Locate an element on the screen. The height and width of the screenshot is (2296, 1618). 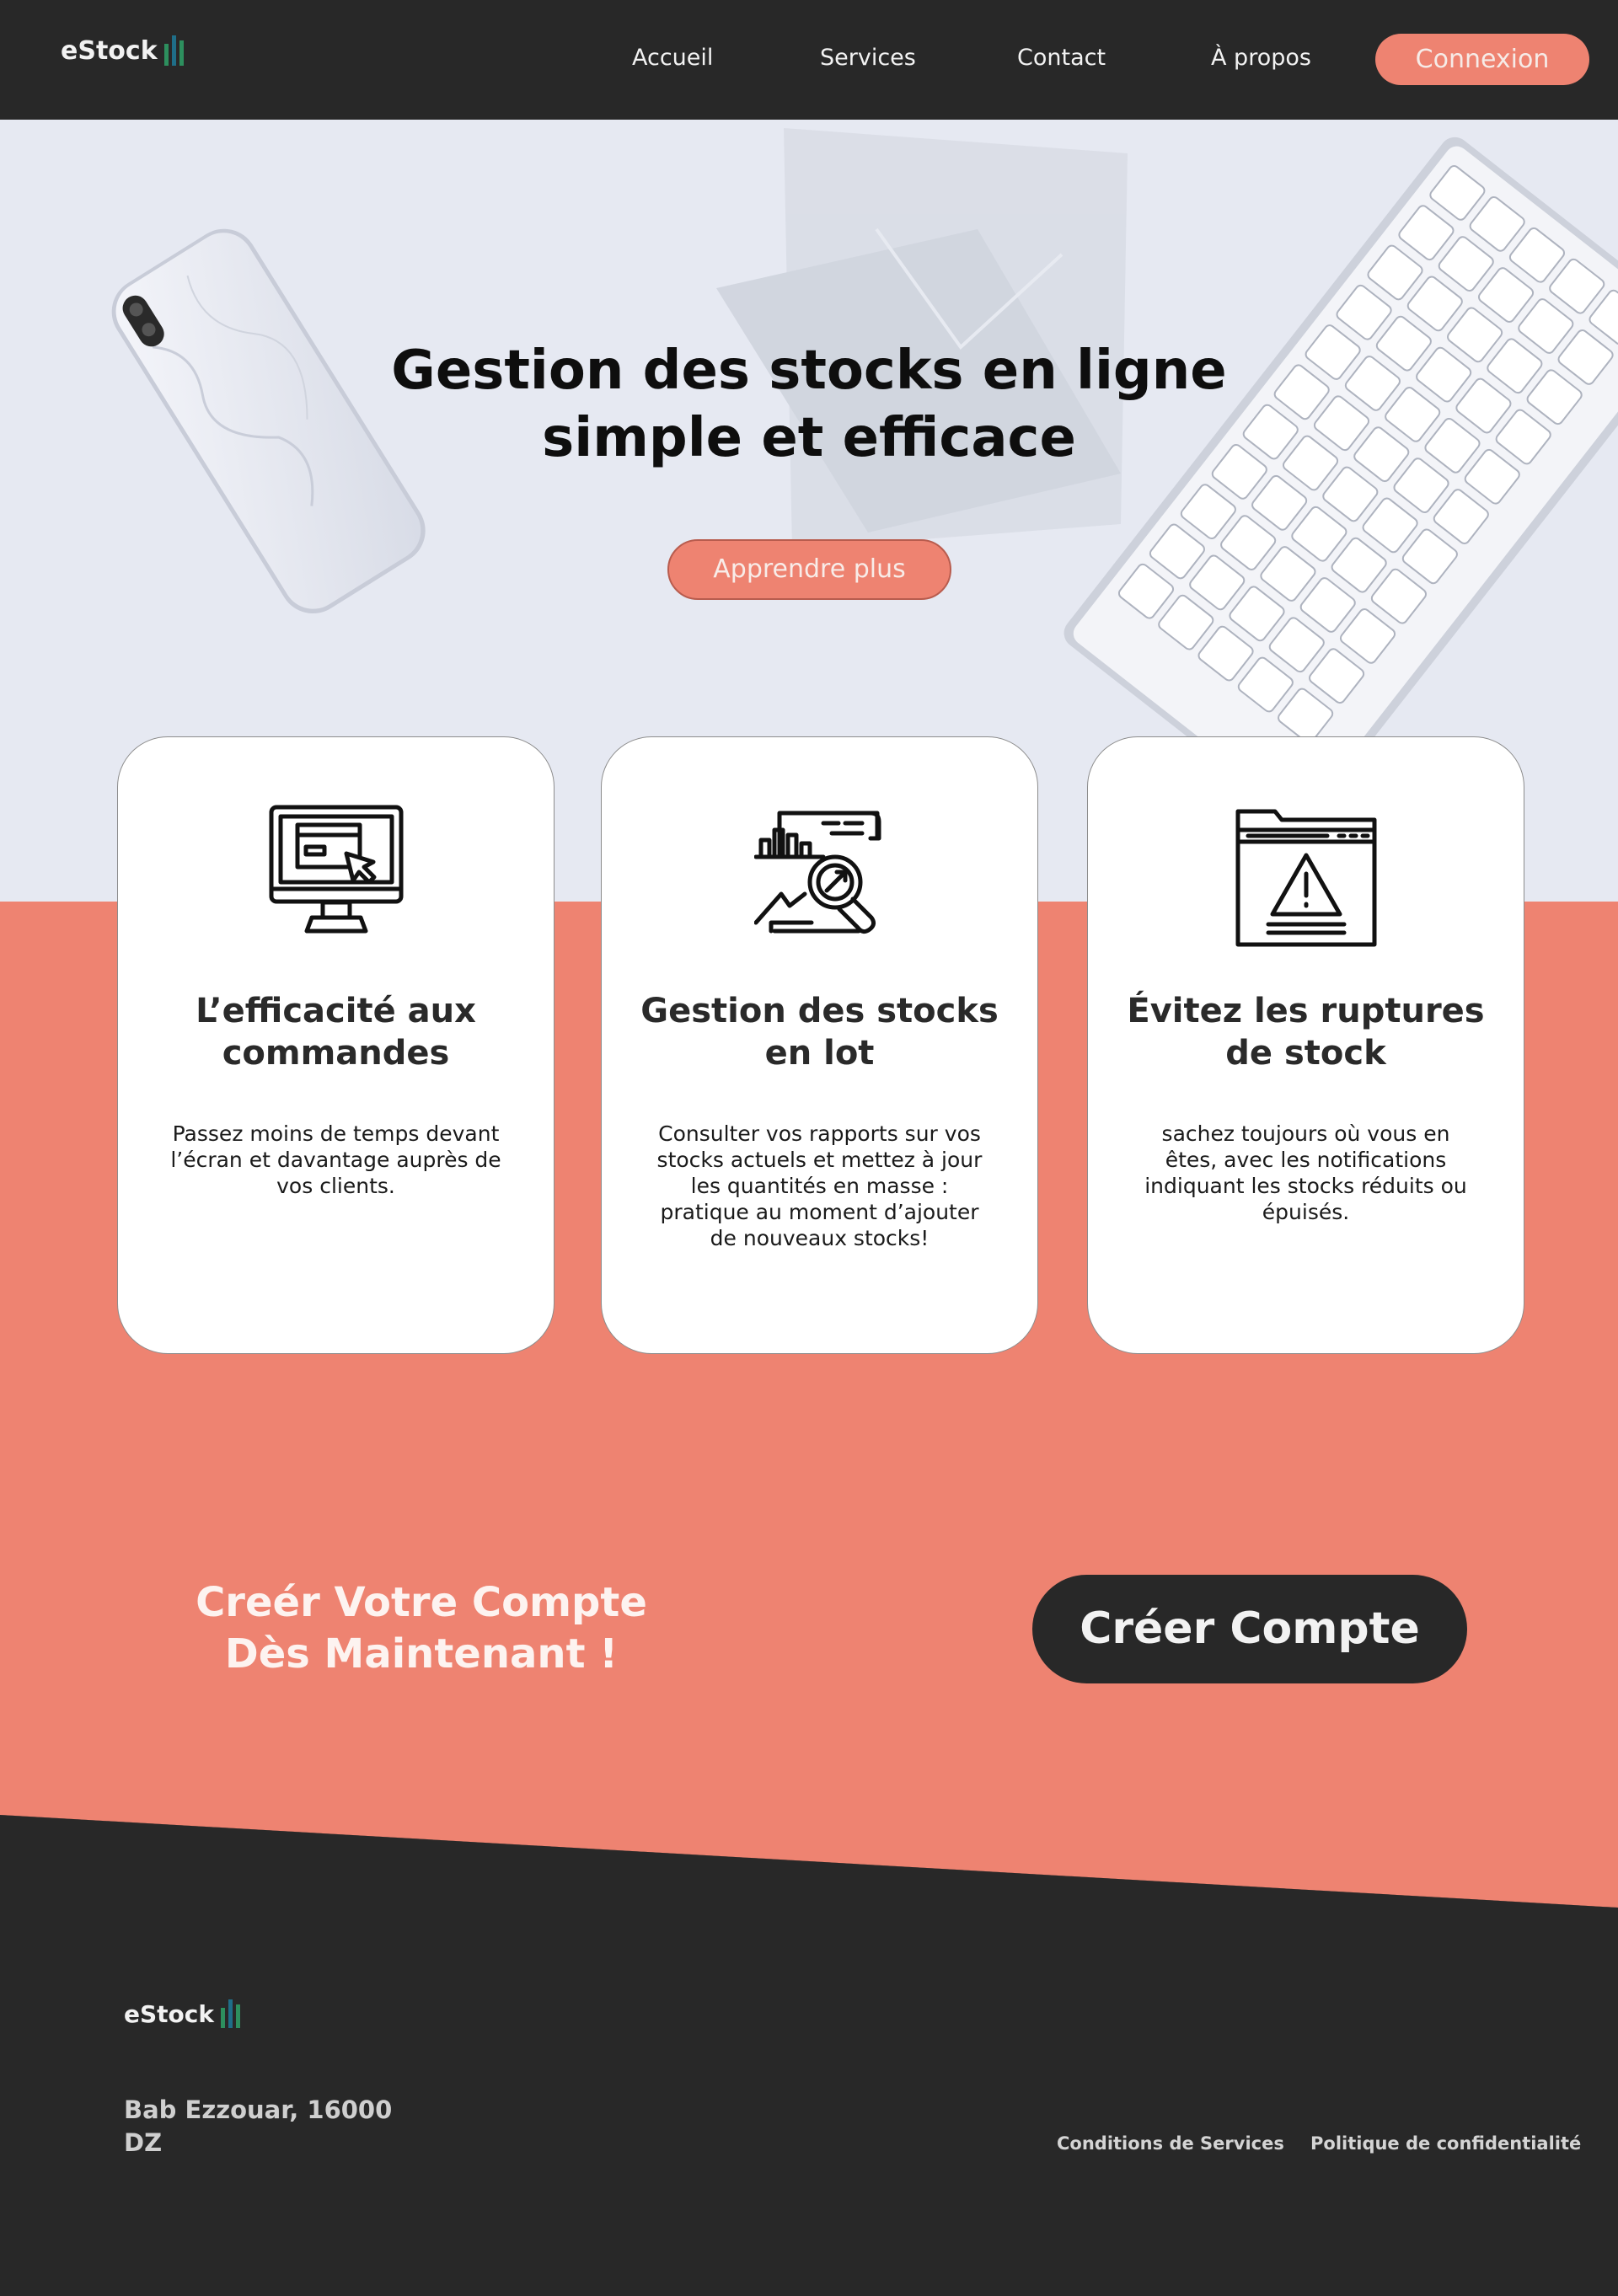
feature-title: Gestion des stocks en lot is located at coordinates (819, 1032).